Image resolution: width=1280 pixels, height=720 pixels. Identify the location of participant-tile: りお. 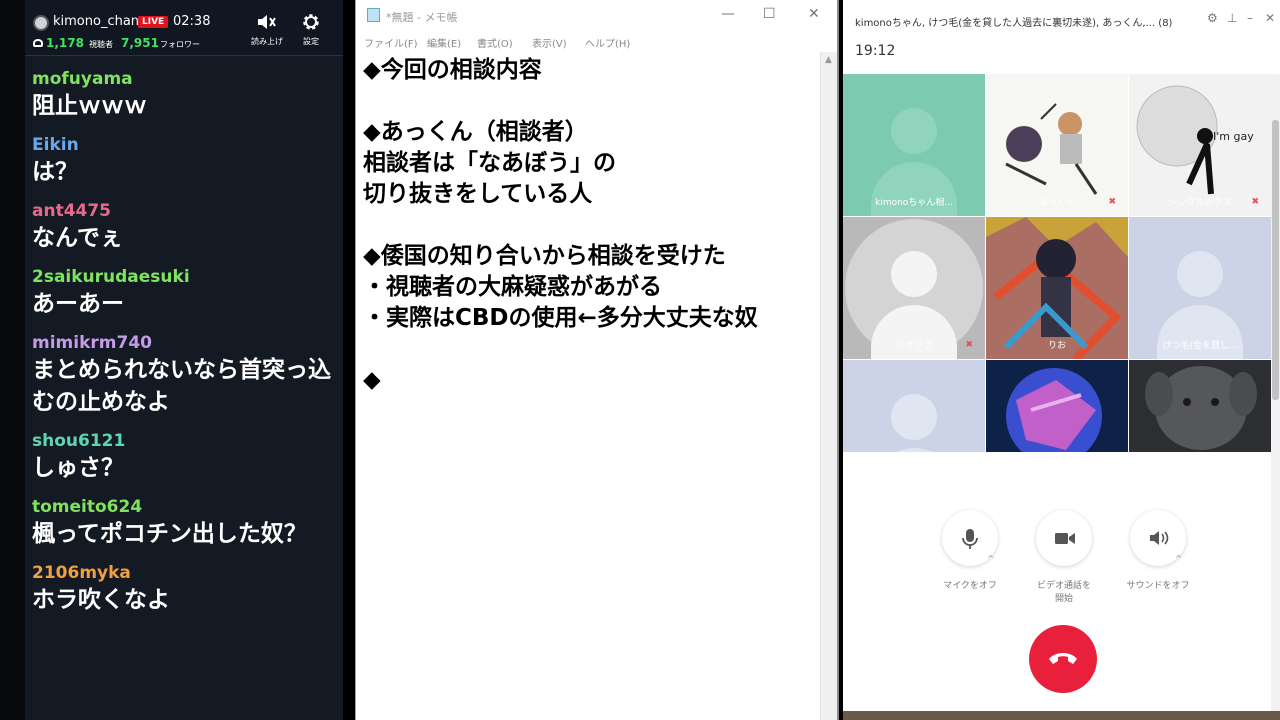
(1057, 288).